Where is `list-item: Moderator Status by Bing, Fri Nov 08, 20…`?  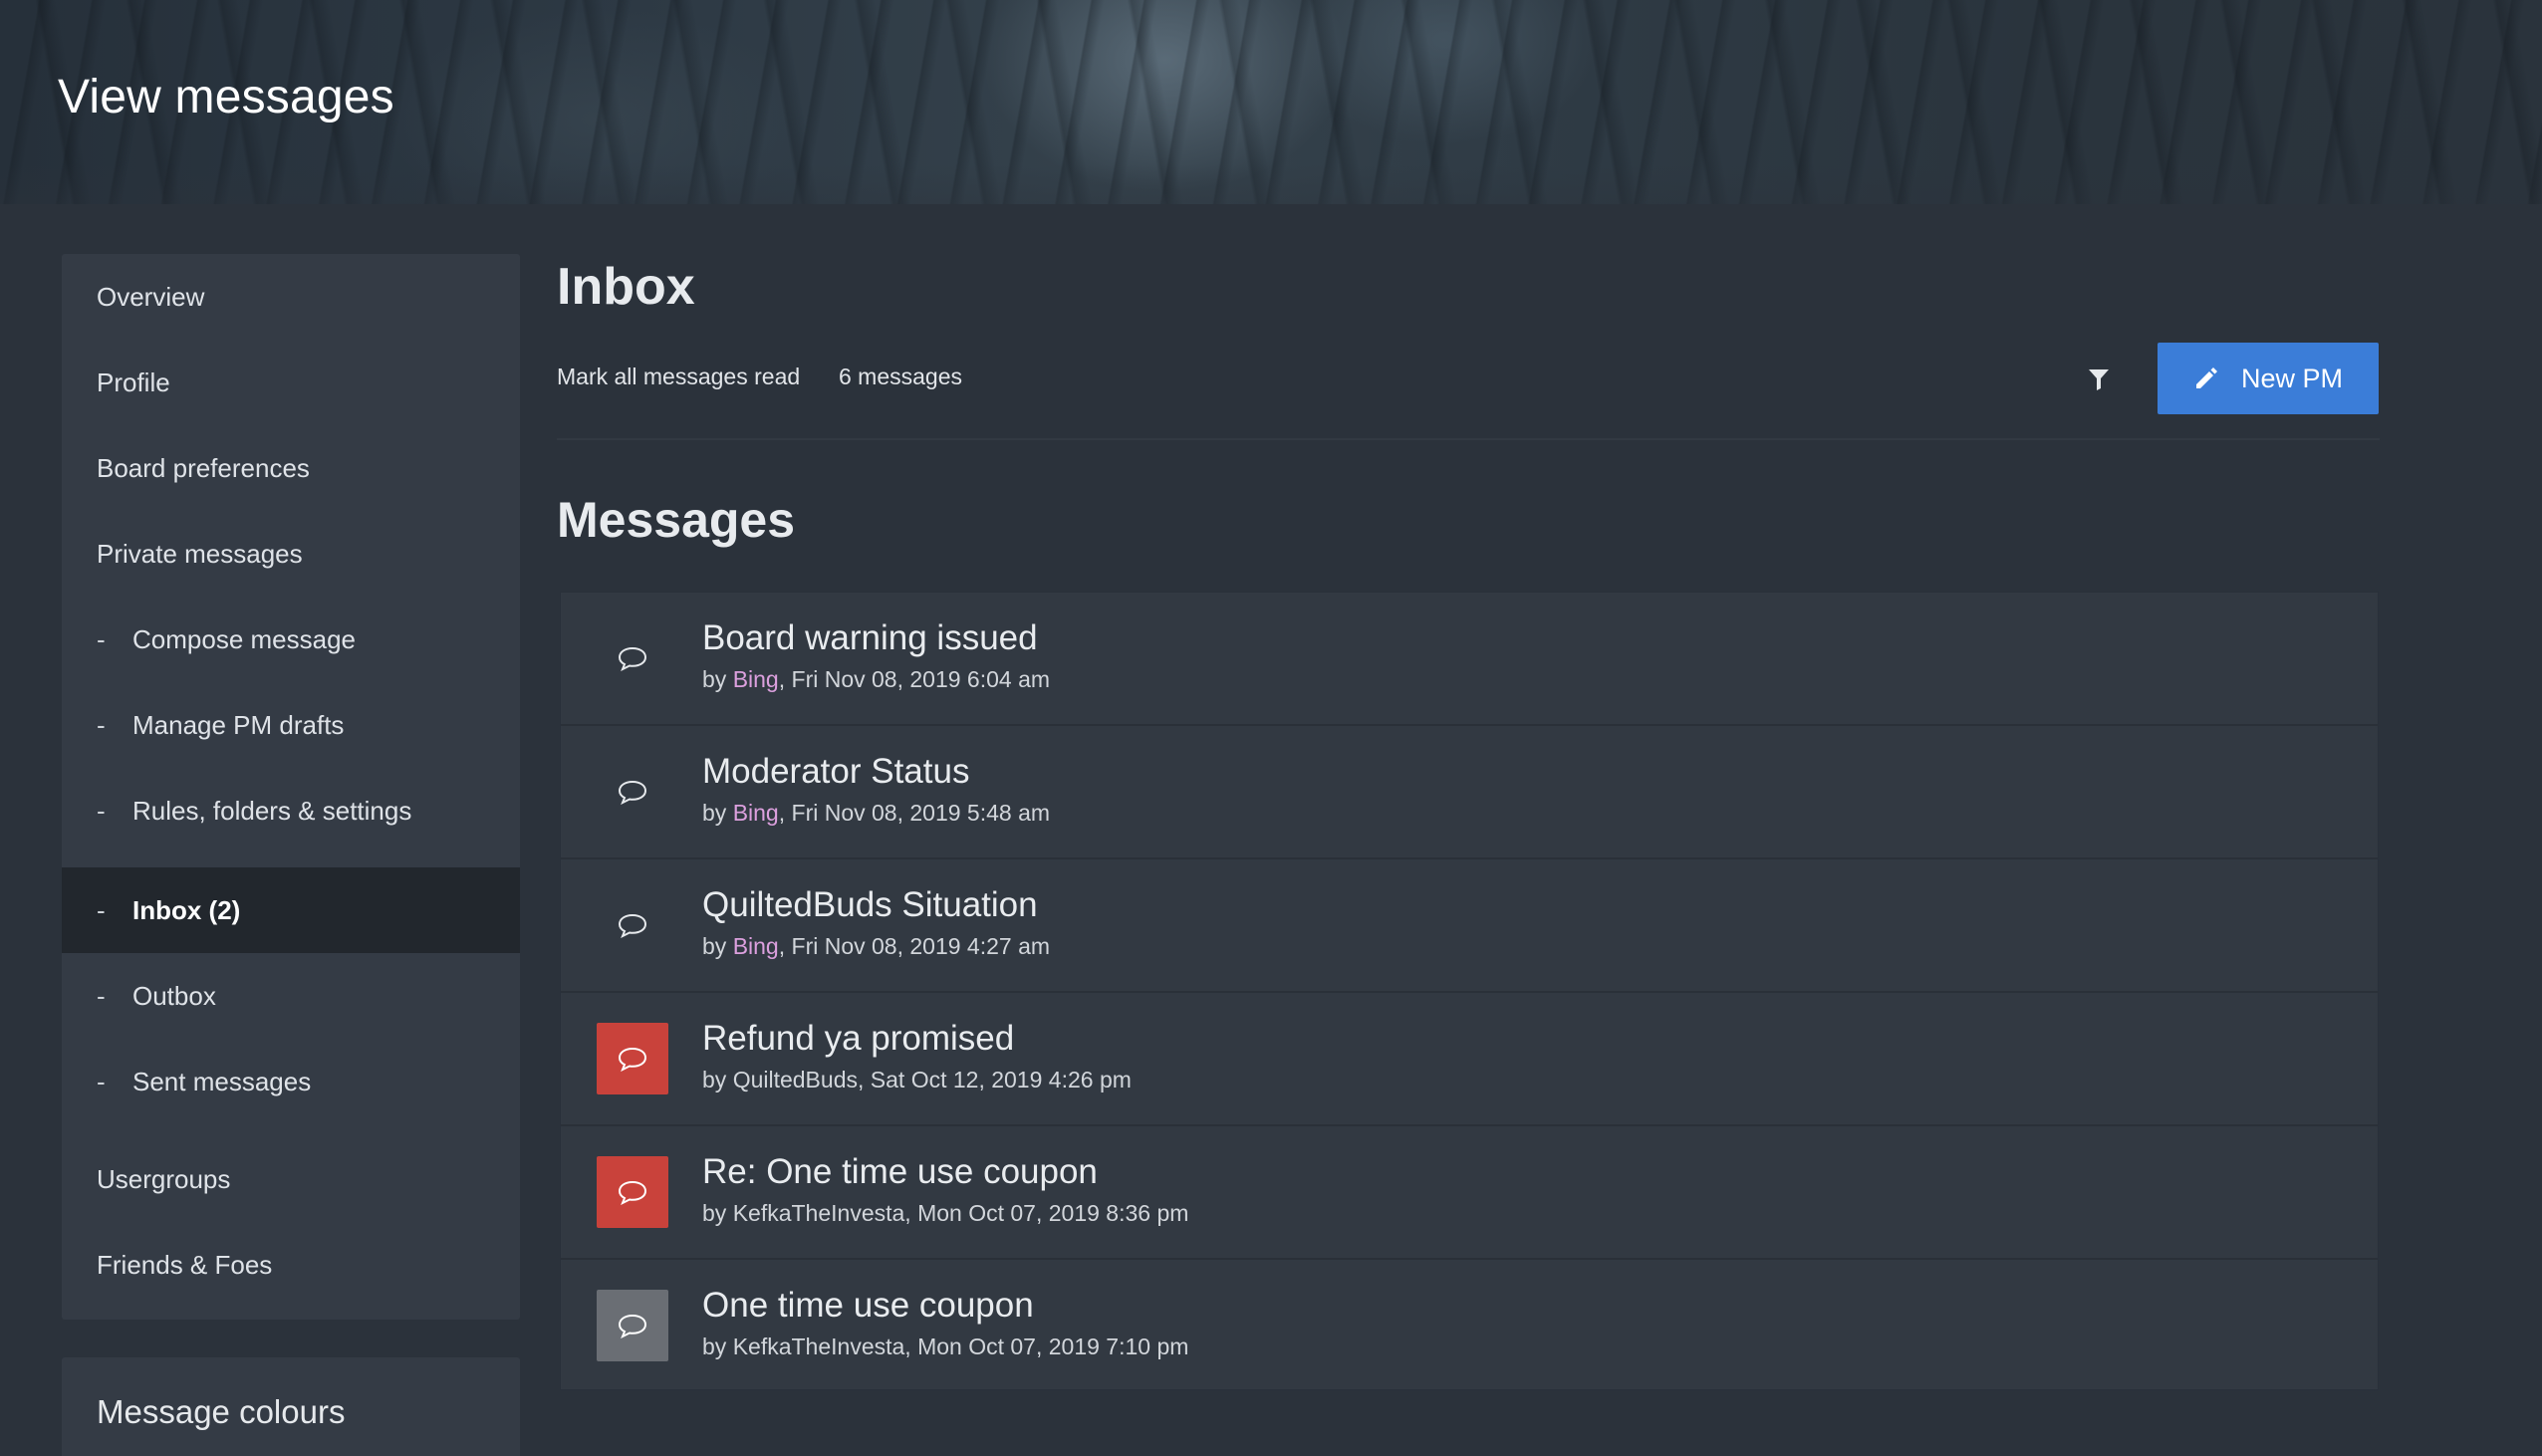 list-item: Moderator Status by Bing, Fri Nov 08, 20… is located at coordinates (1469, 792).